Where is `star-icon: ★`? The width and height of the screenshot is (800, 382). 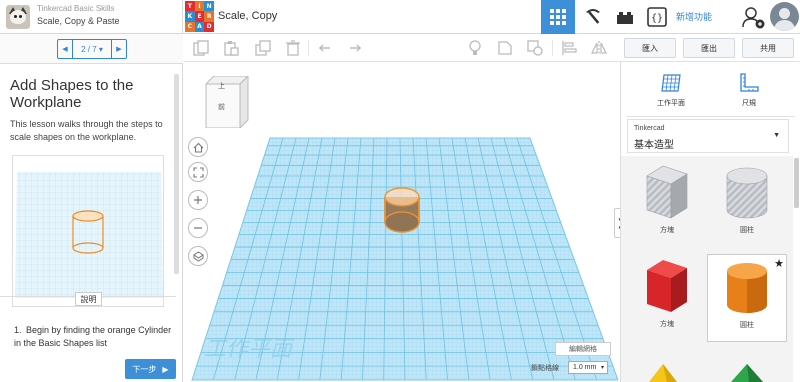
star-icon: ★ is located at coordinates (779, 264).